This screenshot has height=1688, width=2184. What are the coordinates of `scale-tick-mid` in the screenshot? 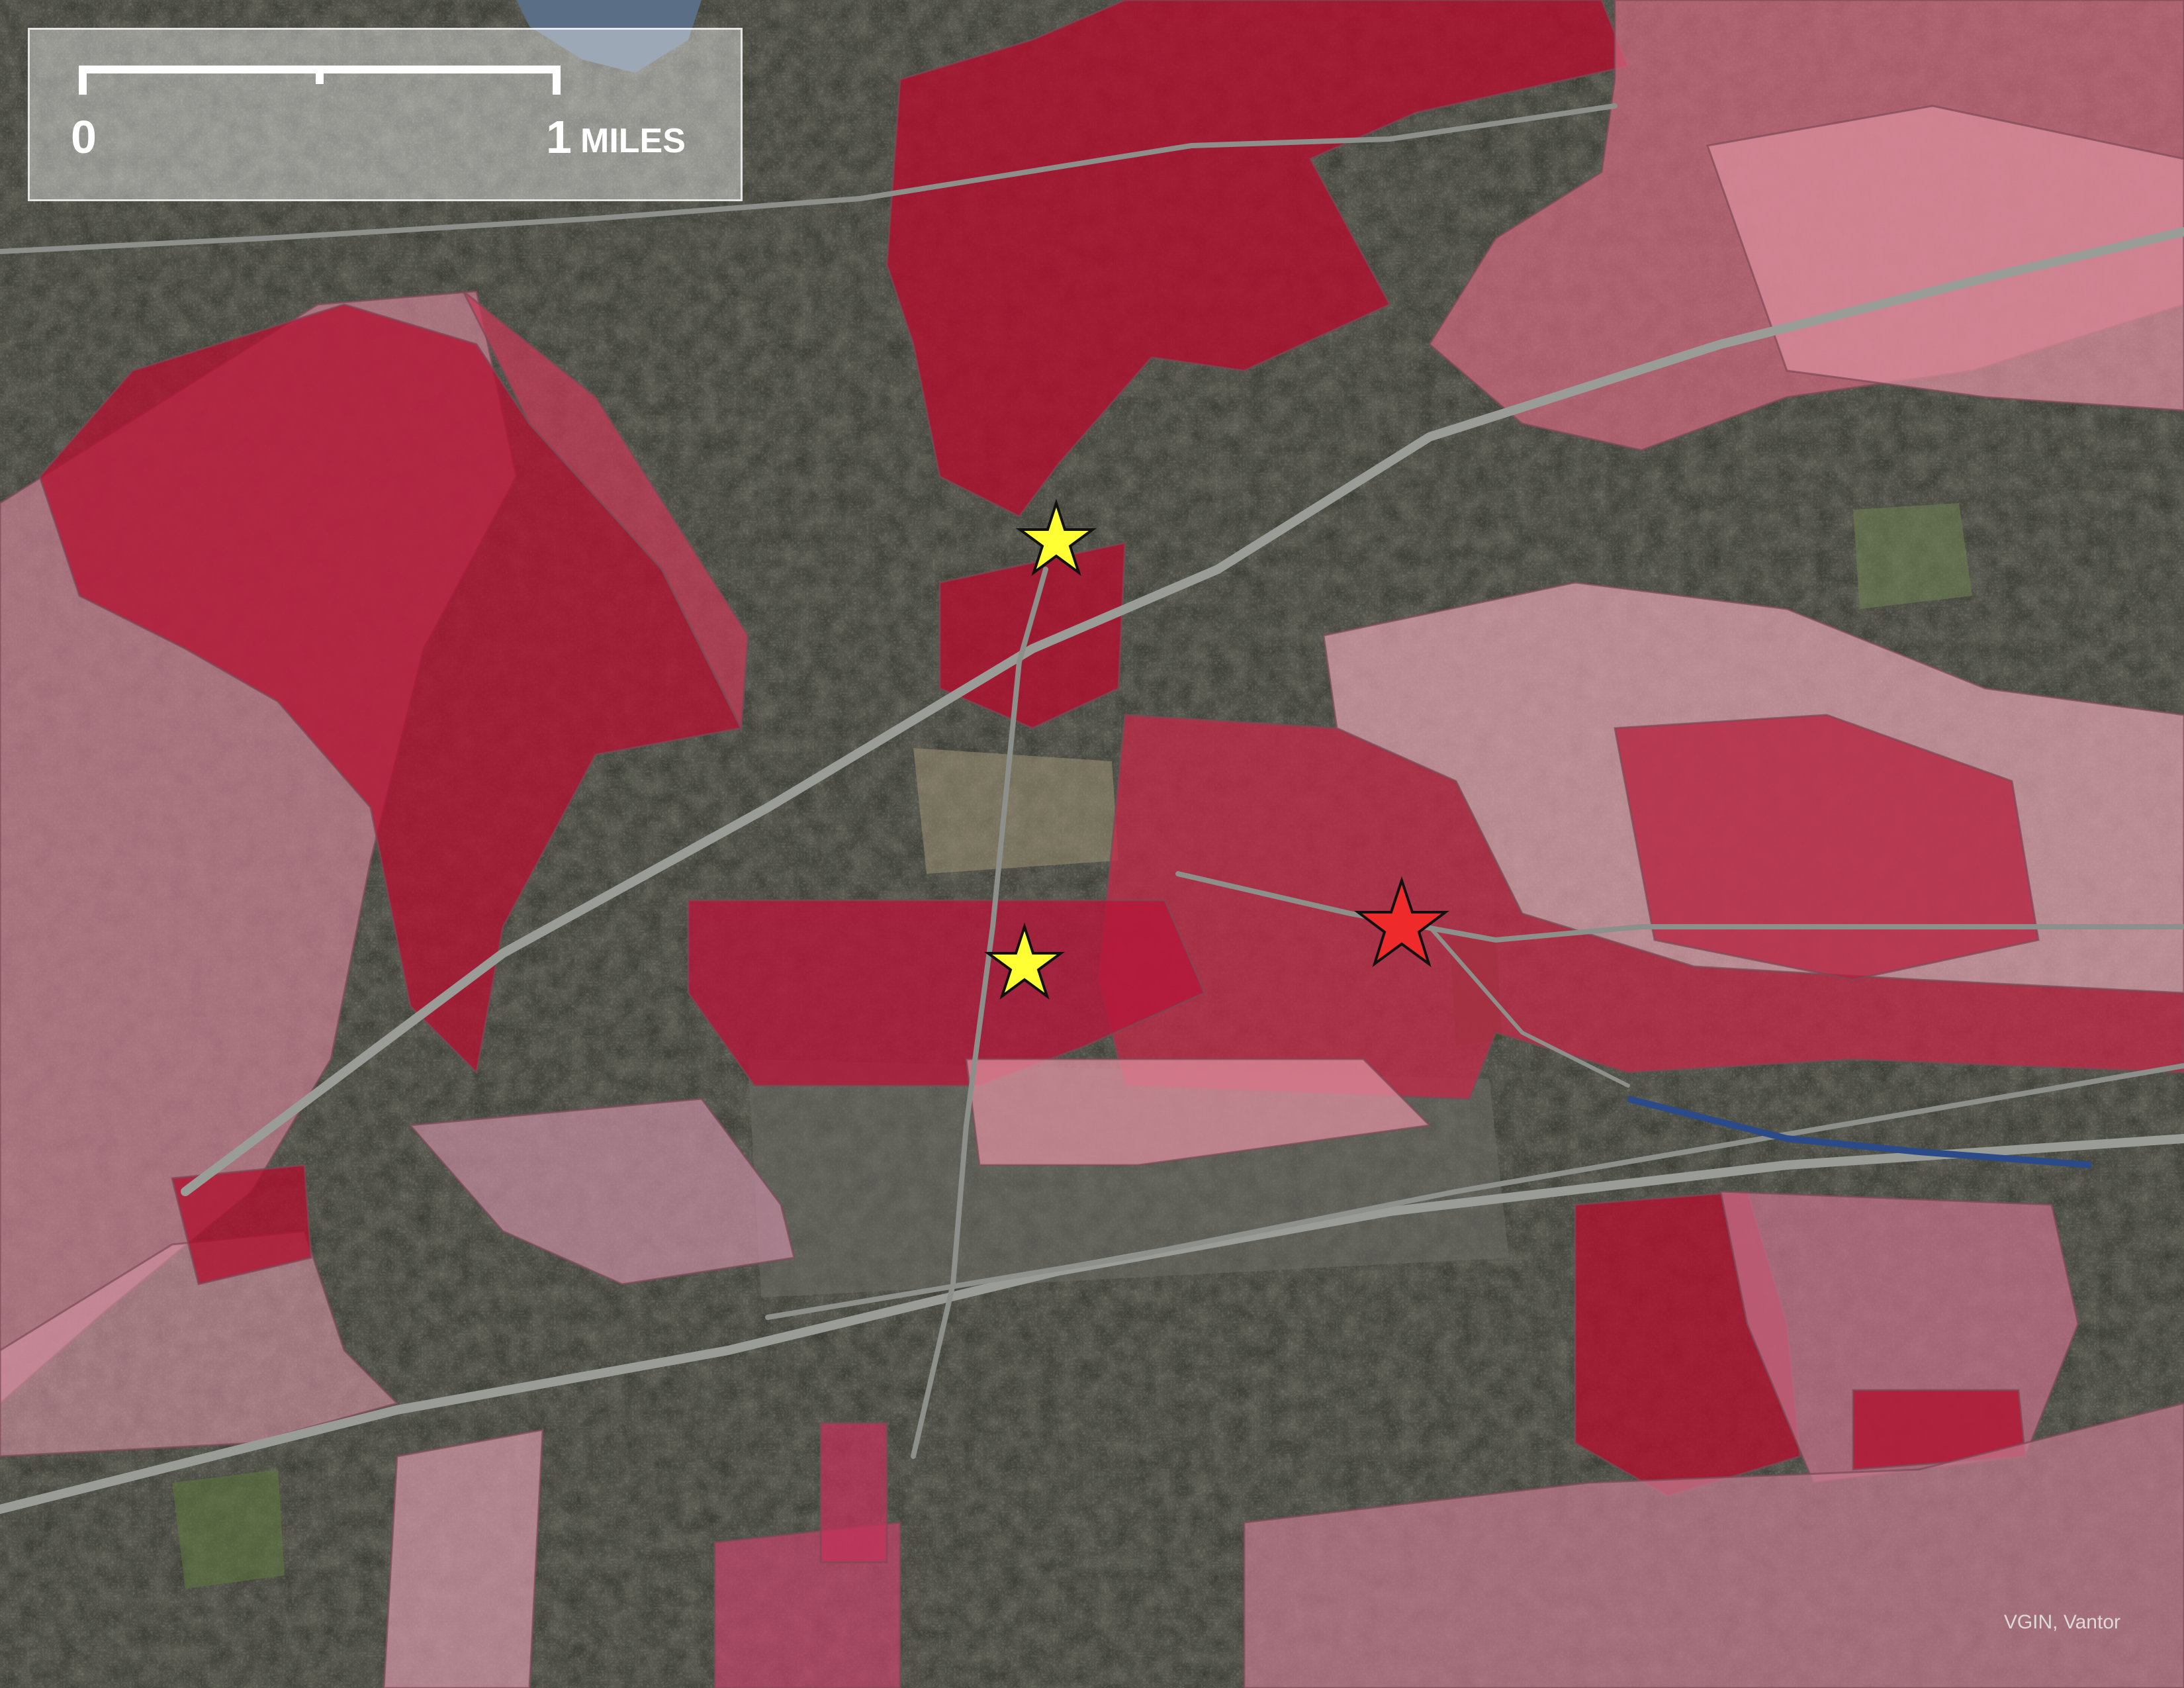 It's located at (320, 75).